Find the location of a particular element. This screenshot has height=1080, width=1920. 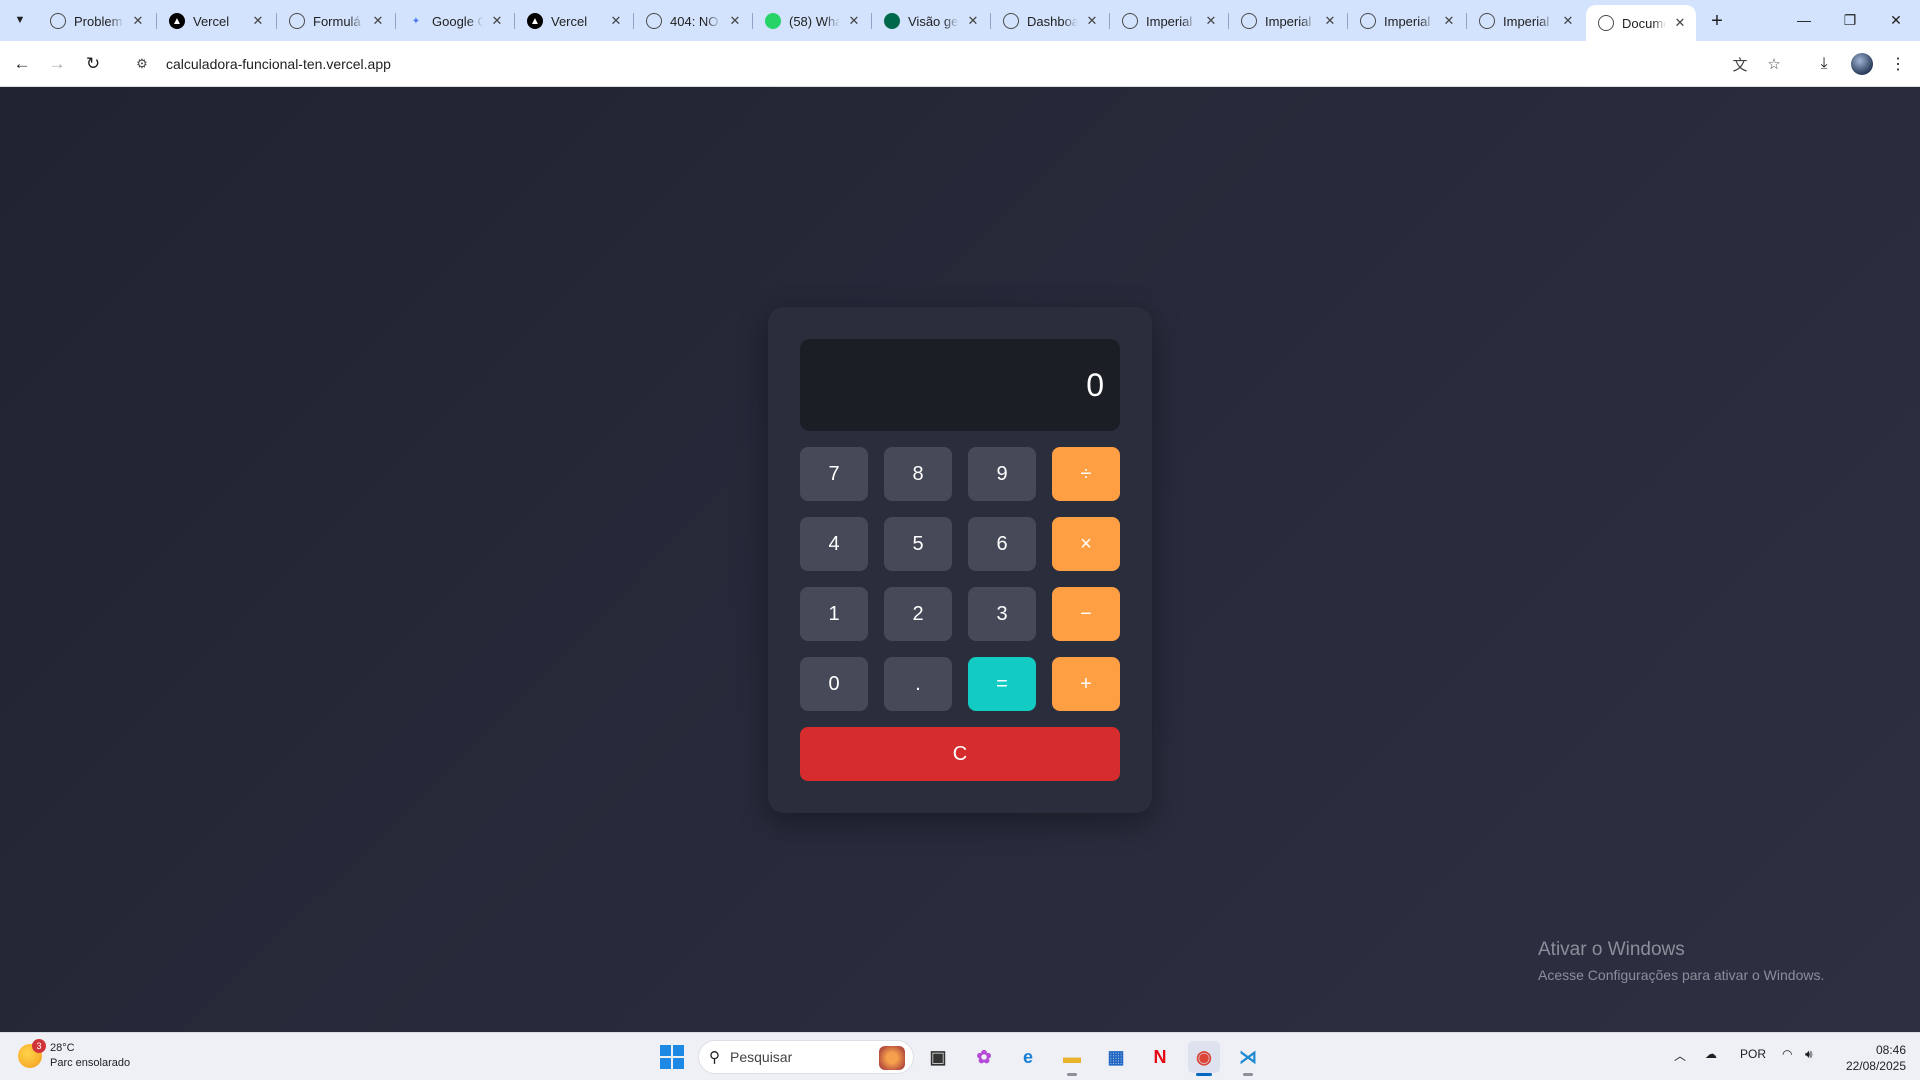

menu-kebab-icon: ⋮ is located at coordinates (1898, 64).